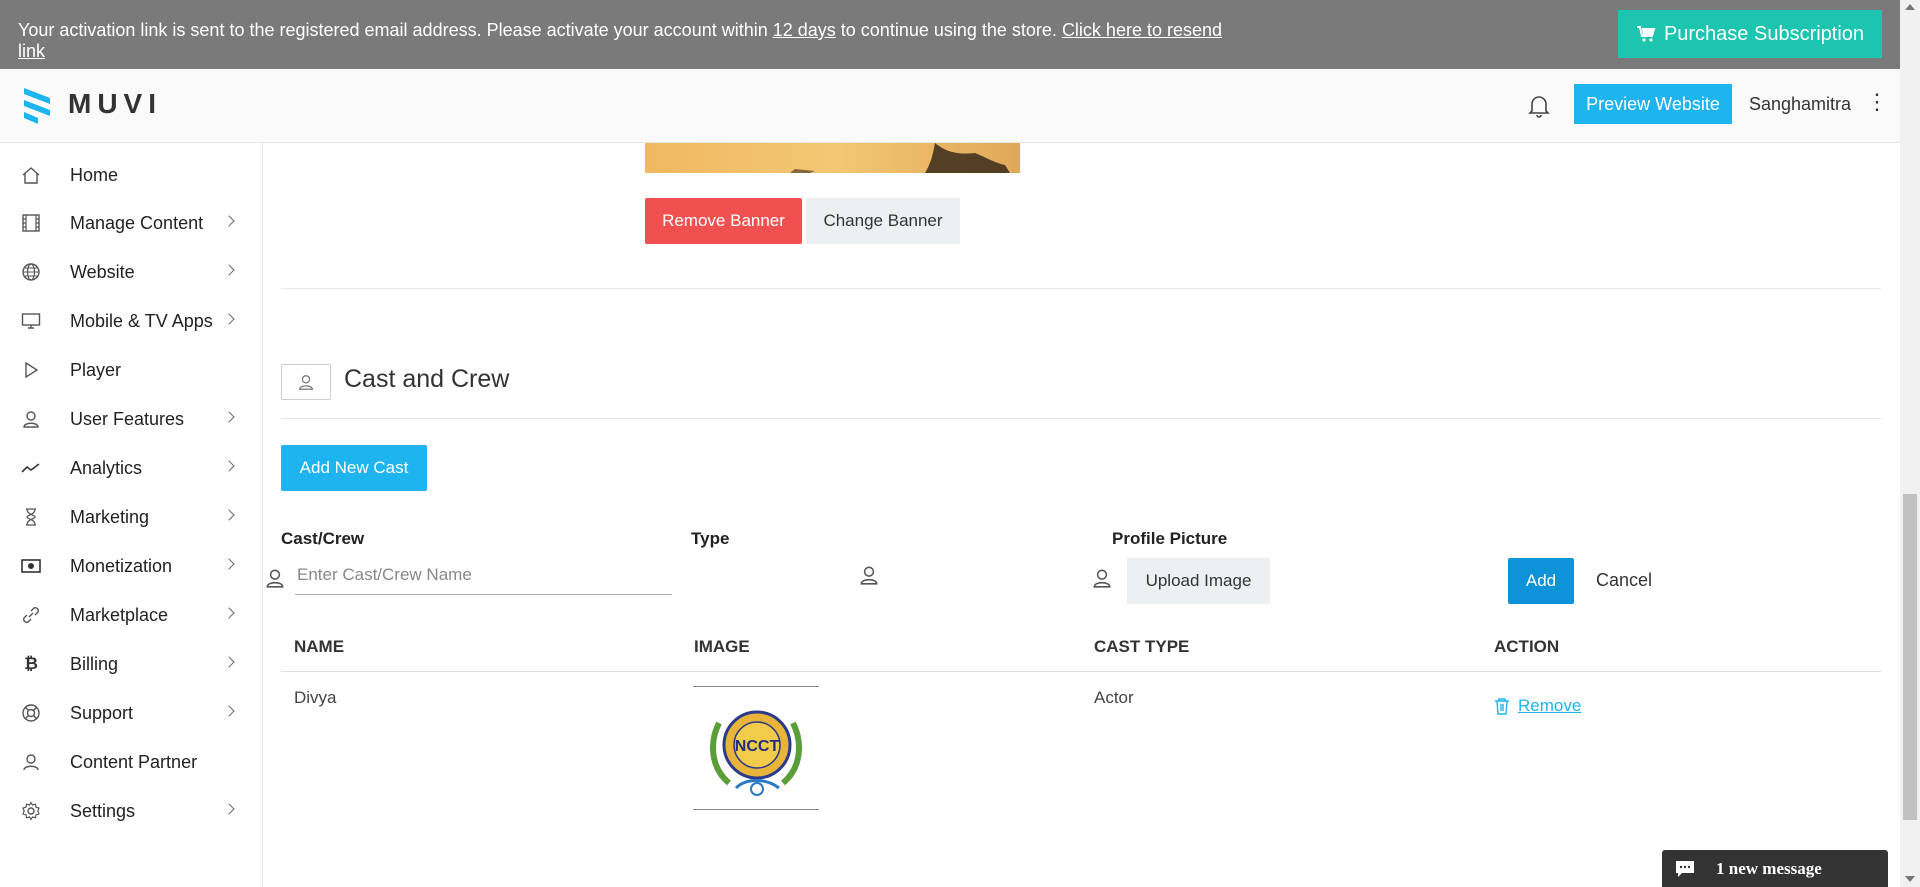 This screenshot has width=1920, height=887. Describe the element at coordinates (1502, 706) in the screenshot. I see `trash-icon` at that location.